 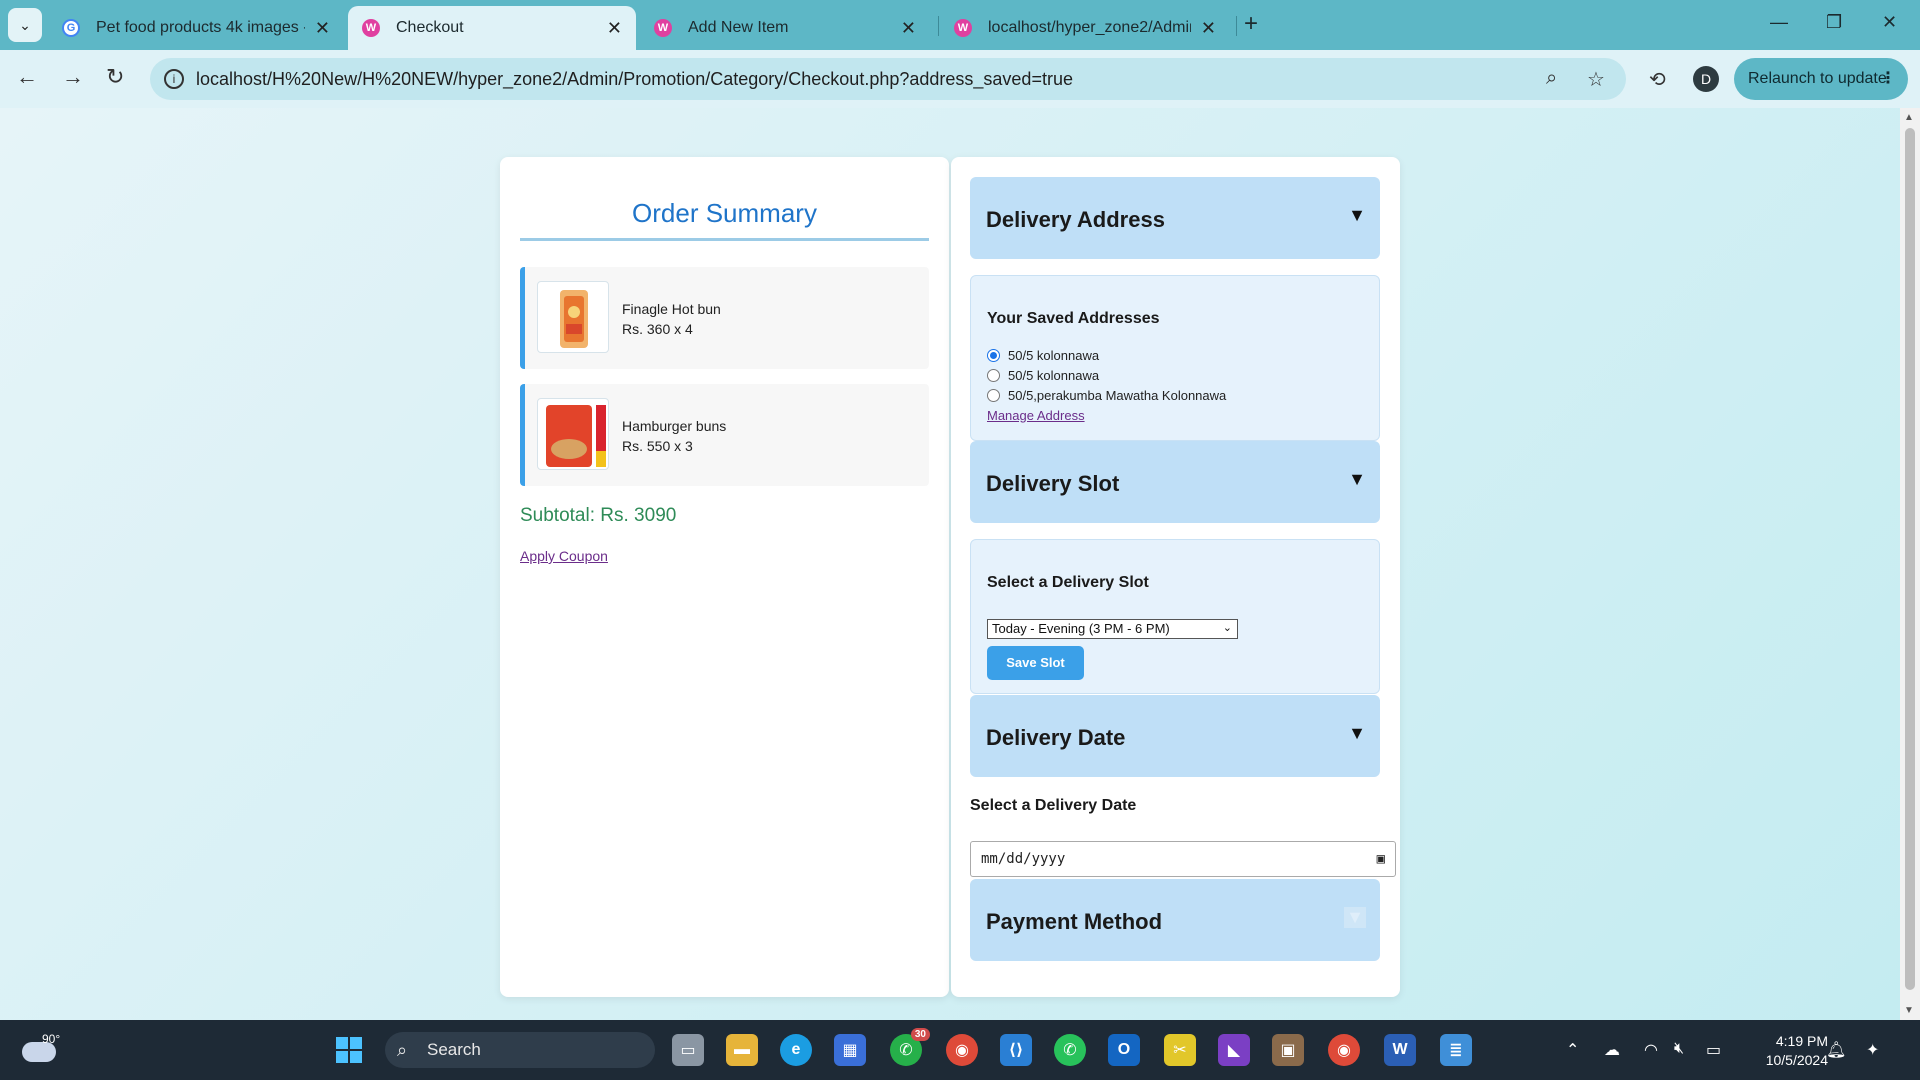 I want to click on battery-icon: ▭, so click(x=1713, y=1050).